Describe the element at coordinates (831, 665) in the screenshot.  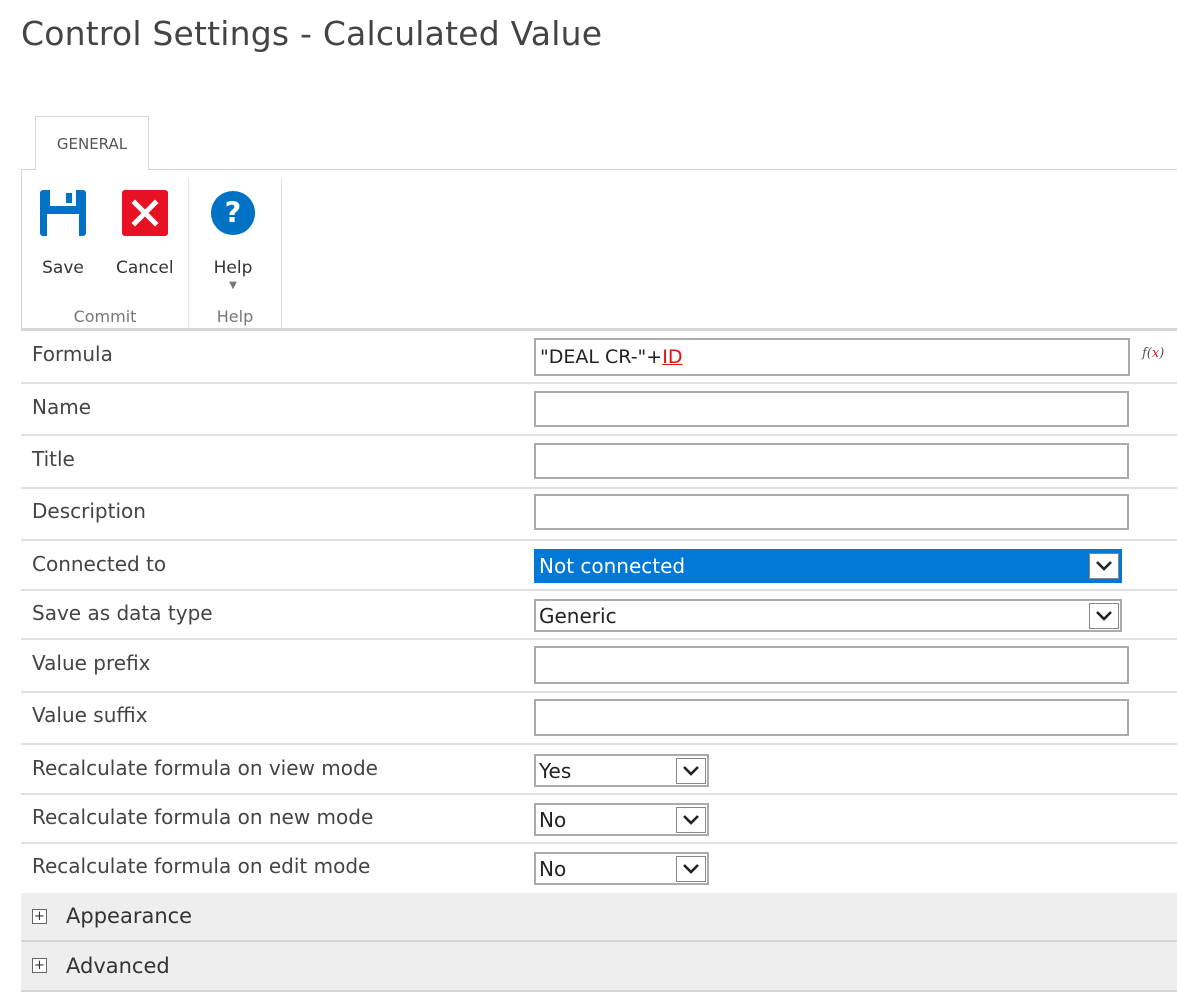
I see `value-prefix-input` at that location.